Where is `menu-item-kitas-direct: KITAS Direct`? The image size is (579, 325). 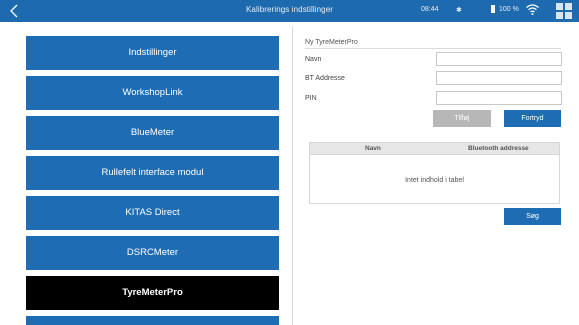
menu-item-kitas-direct: KITAS Direct is located at coordinates (152, 213).